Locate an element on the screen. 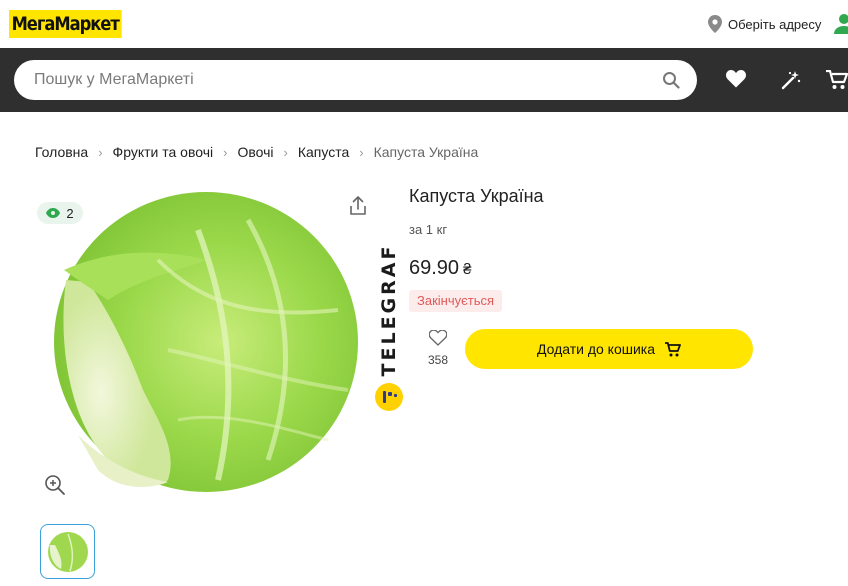 The image size is (848, 586). heart-icon is located at coordinates (736, 79).